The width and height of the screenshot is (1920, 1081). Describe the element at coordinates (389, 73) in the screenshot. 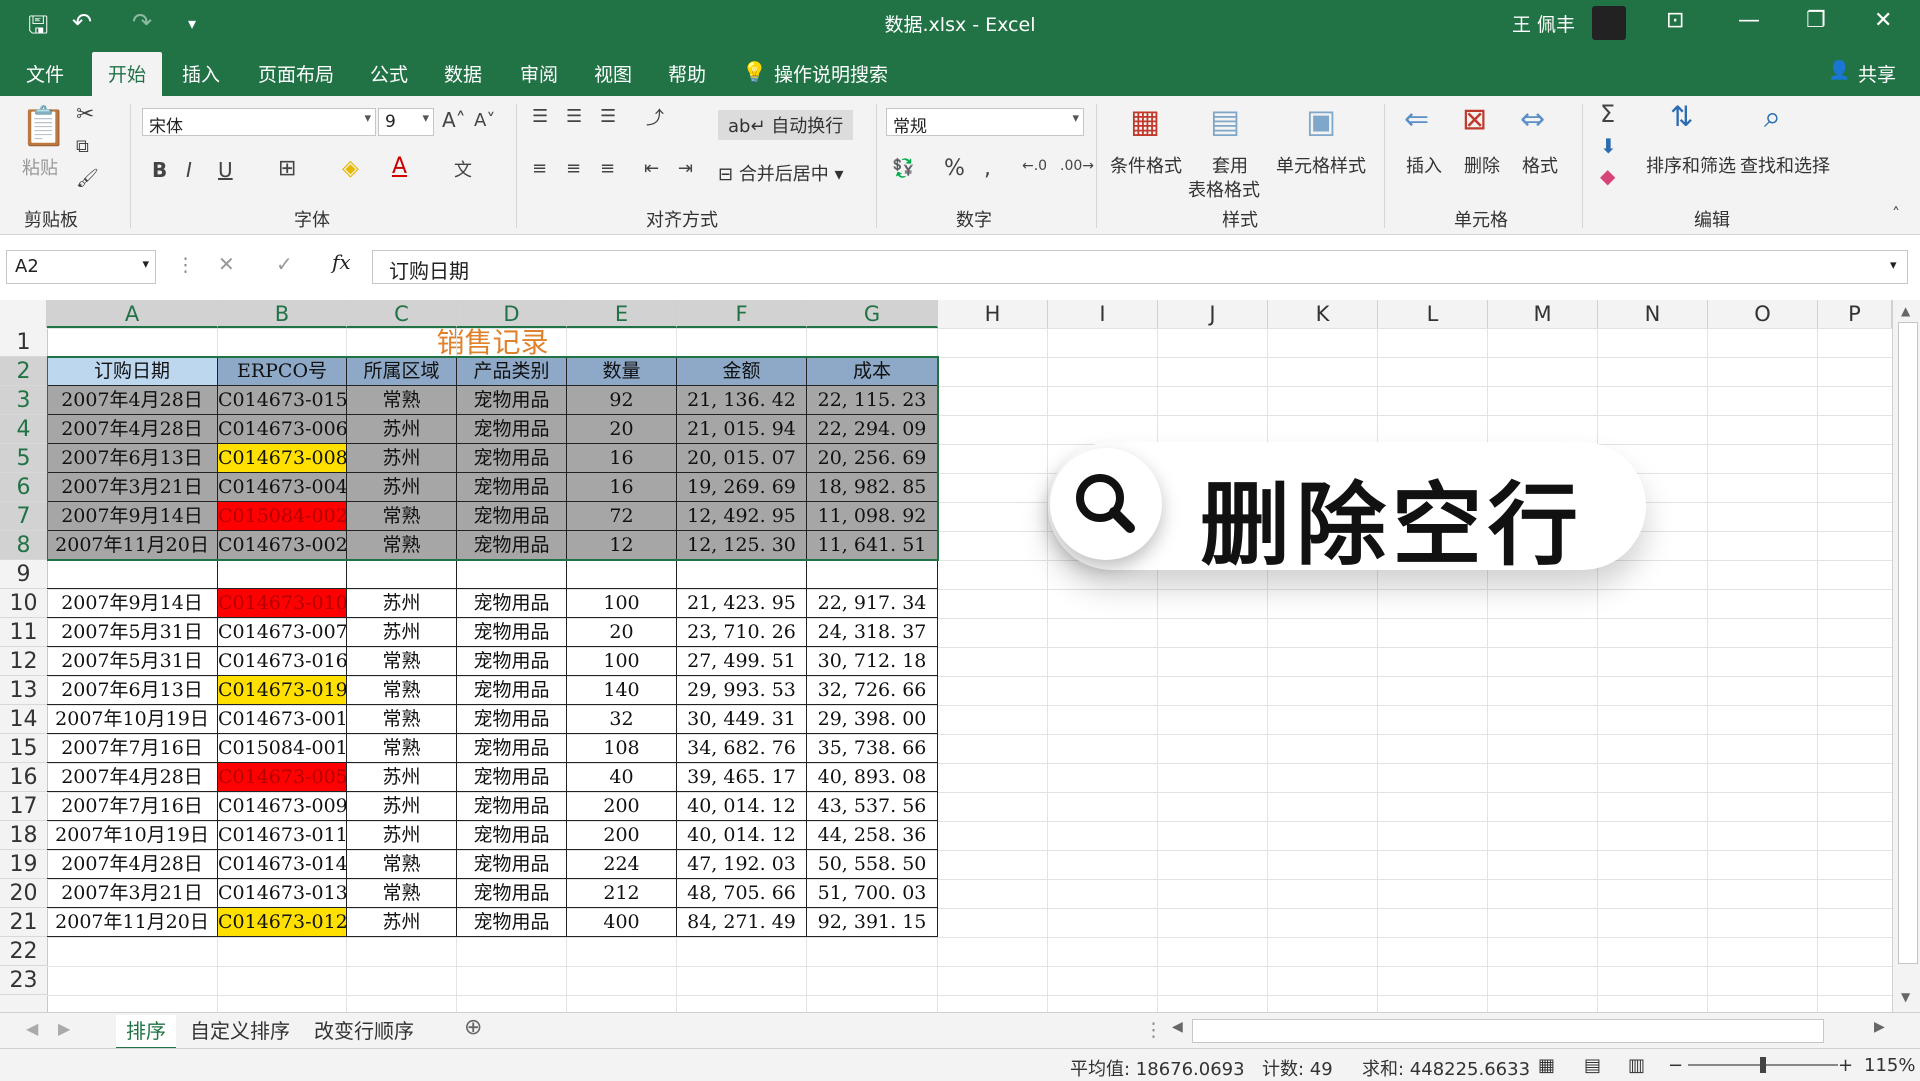

I see `tab-formulas: 公式` at that location.